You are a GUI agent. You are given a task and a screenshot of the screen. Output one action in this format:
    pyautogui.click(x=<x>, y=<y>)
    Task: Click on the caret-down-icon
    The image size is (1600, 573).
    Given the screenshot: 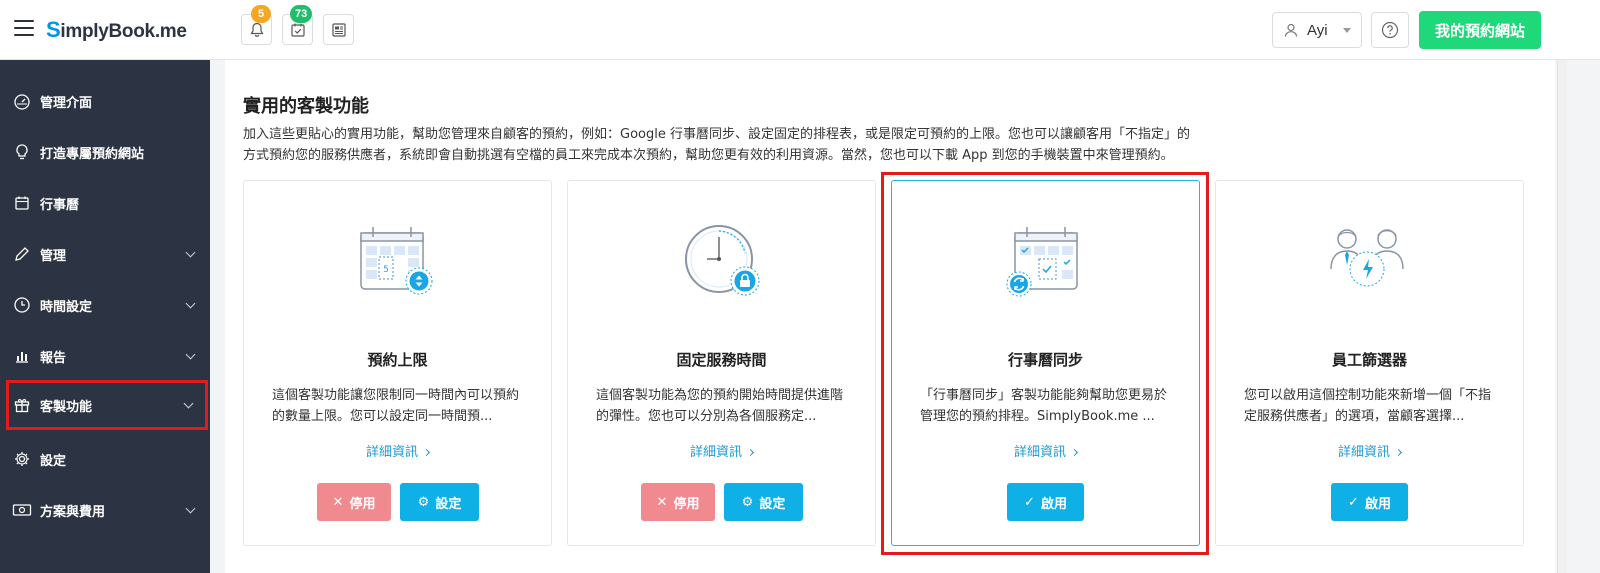 What is the action you would take?
    pyautogui.click(x=1347, y=30)
    